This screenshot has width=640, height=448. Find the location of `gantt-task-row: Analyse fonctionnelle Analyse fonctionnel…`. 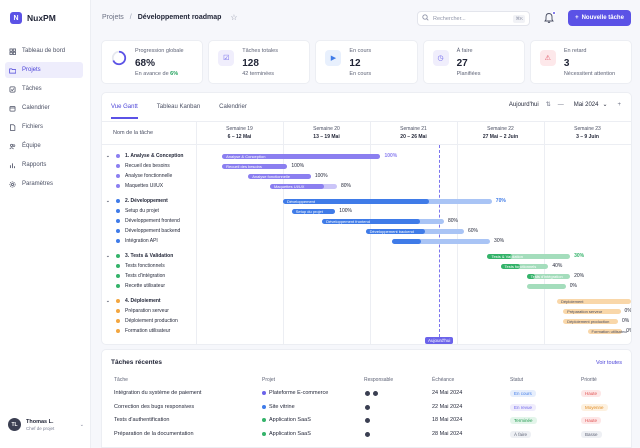

gantt-task-row: Analyse fonctionnelle Analyse fonctionnel… is located at coordinates (366, 177).